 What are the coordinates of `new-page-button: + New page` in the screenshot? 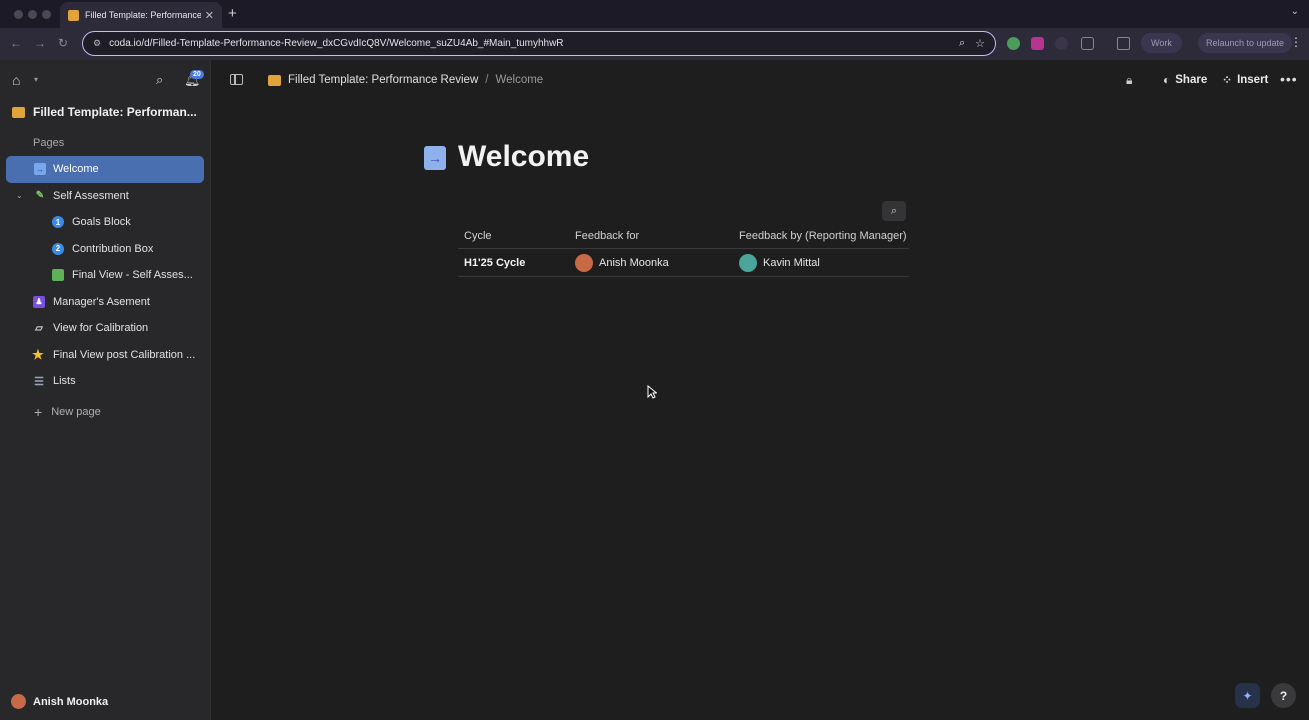 It's located at (67, 412).